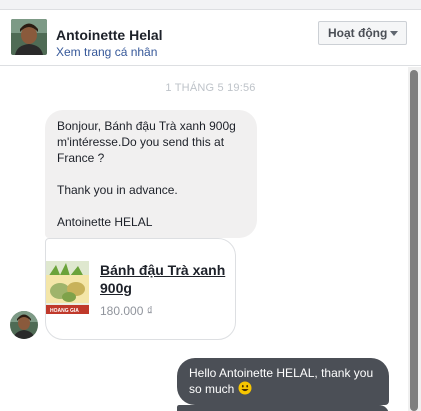  I want to click on message-timestamp: 1 THÁNG 5 19:56, so click(210, 88).